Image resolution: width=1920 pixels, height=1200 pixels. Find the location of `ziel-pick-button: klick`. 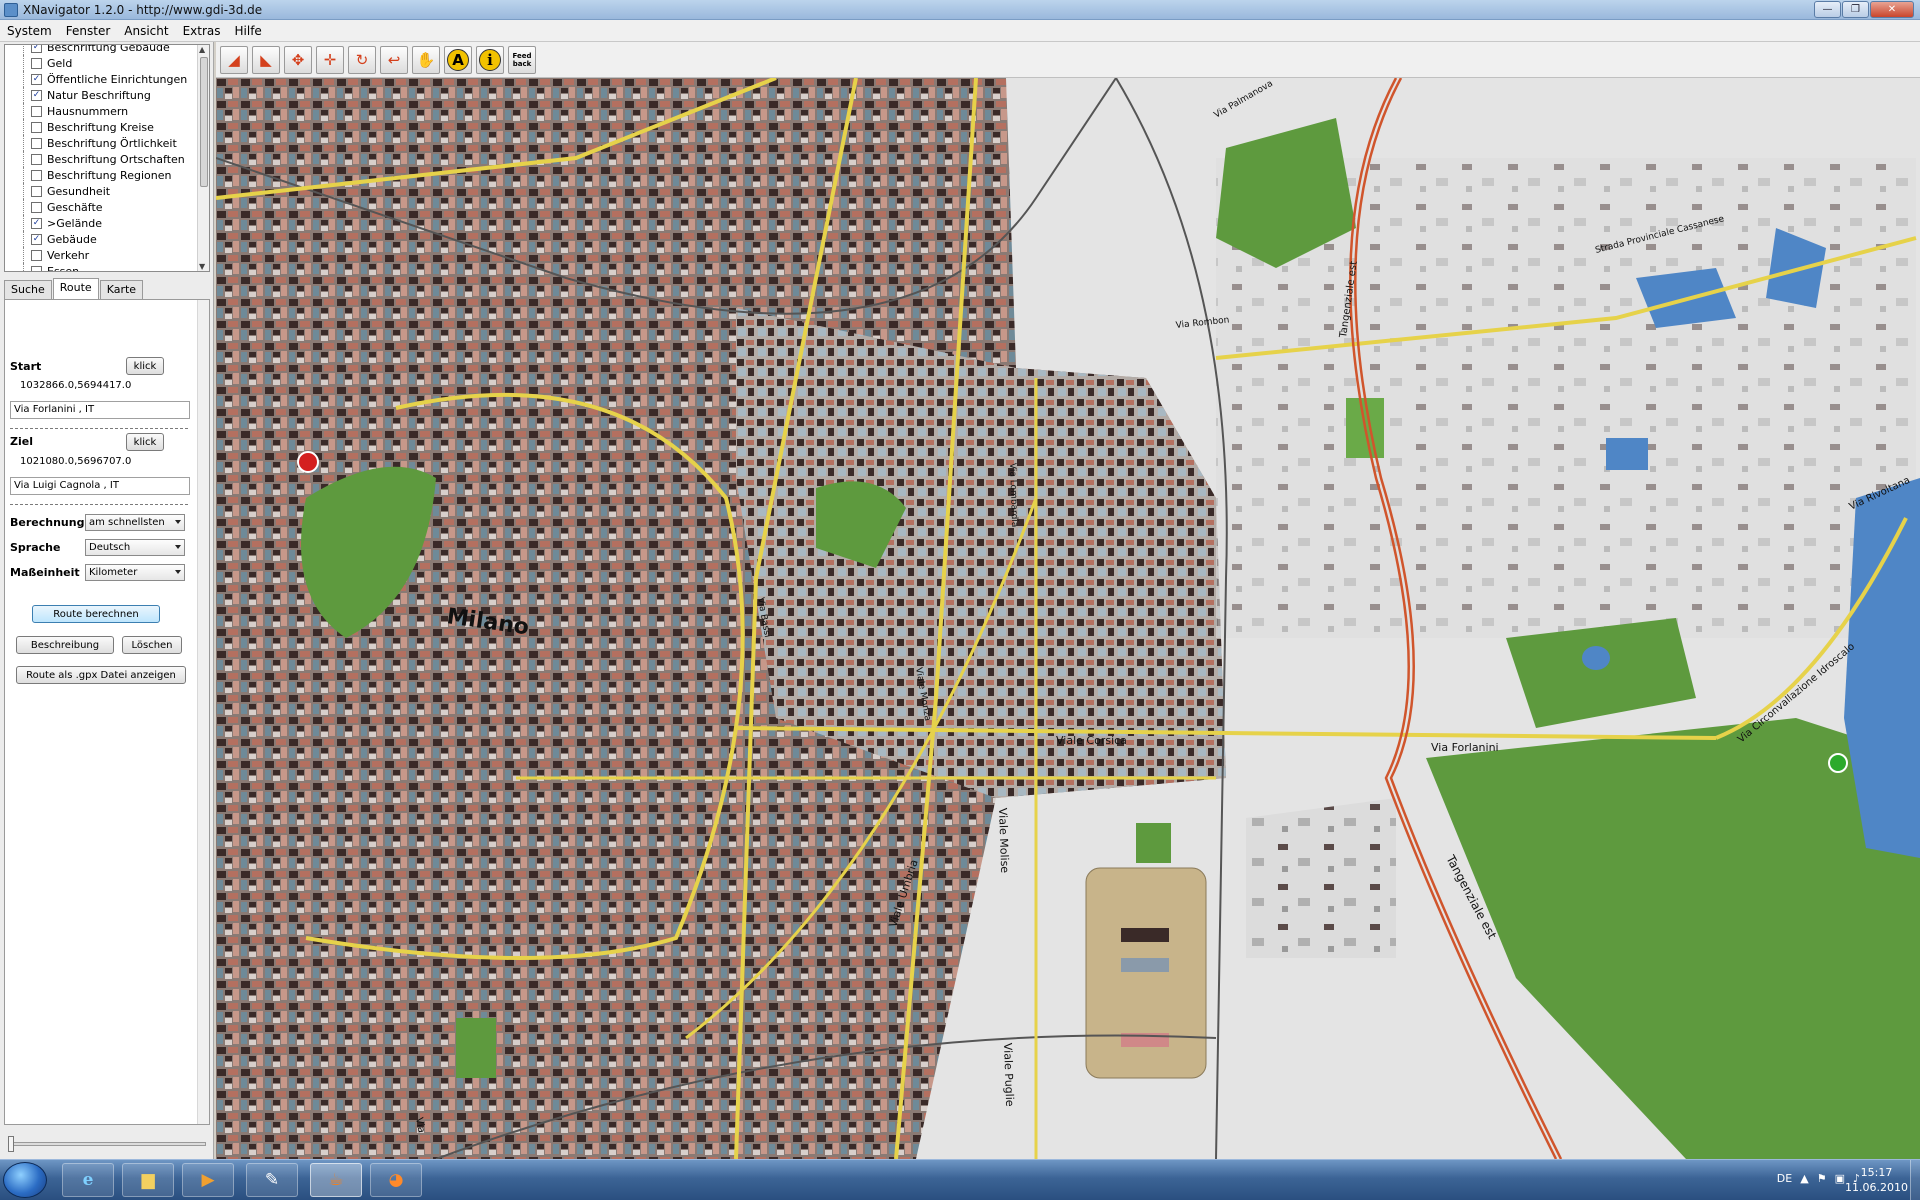

ziel-pick-button: klick is located at coordinates (145, 442).